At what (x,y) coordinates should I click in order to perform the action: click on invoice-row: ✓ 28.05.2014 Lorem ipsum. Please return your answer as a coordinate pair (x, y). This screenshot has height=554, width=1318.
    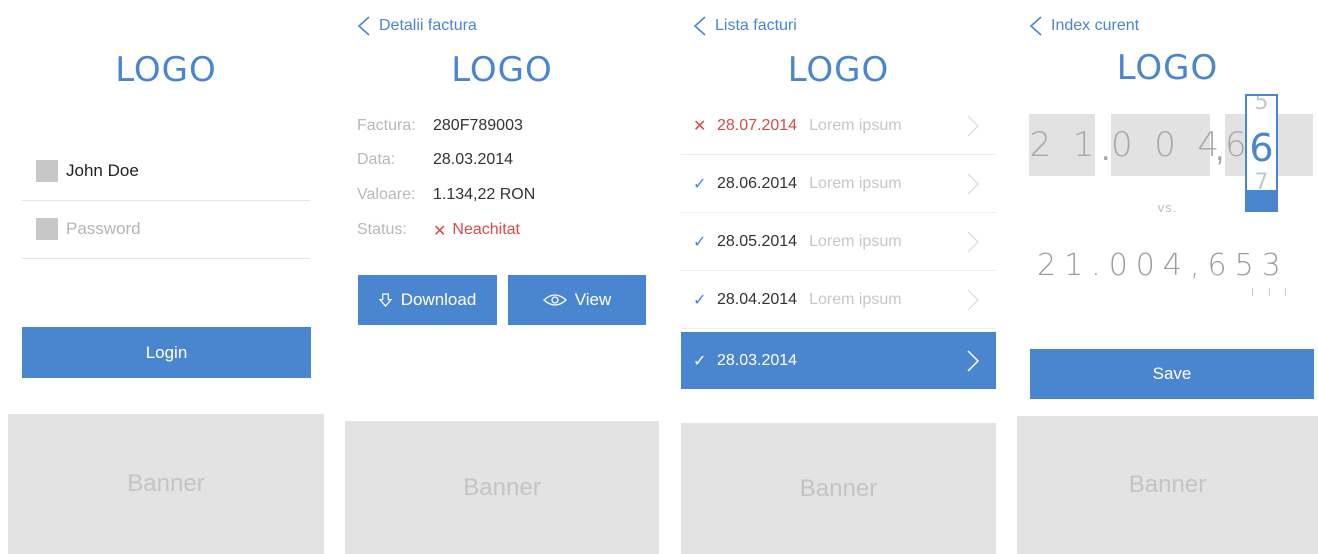
    Looking at the image, I should click on (838, 242).